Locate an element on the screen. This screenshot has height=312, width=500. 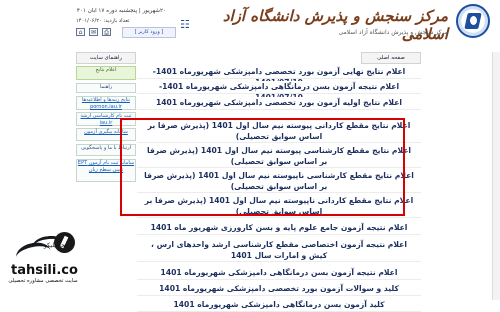
header-icon-group: ⌂ ✉ ⎙ is located at coordinates (97, 33).